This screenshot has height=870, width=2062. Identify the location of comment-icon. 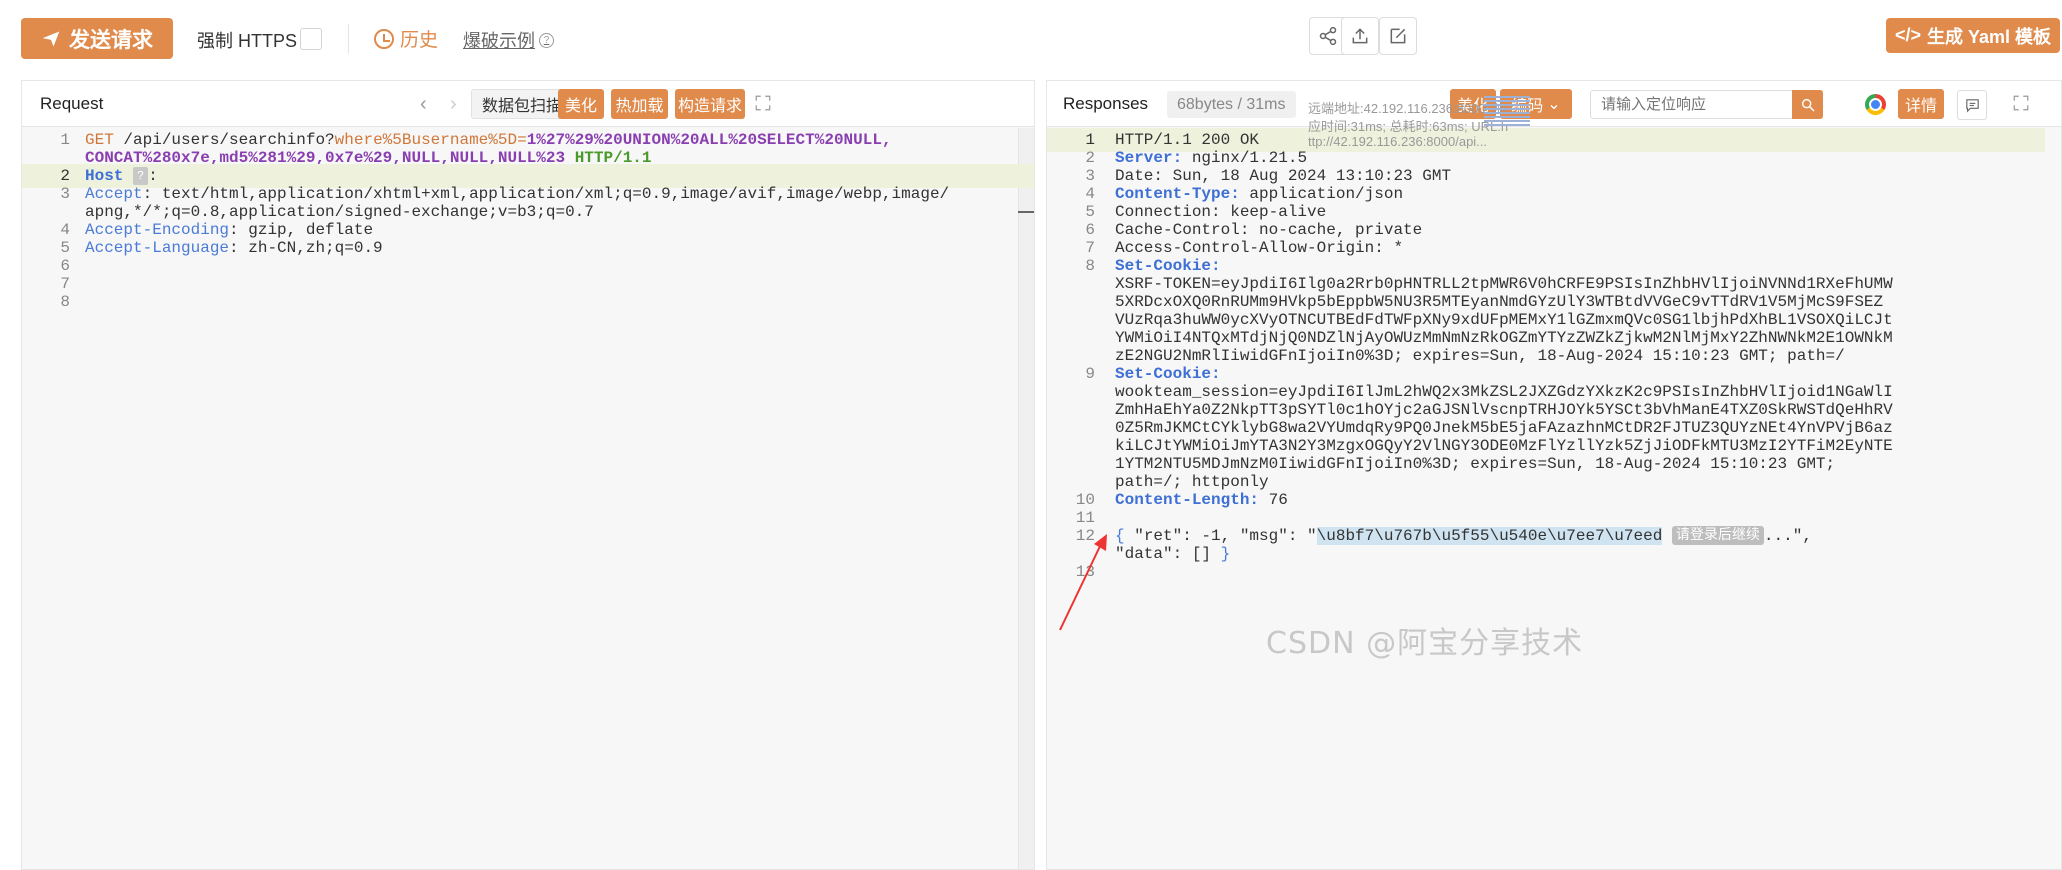
(1972, 105).